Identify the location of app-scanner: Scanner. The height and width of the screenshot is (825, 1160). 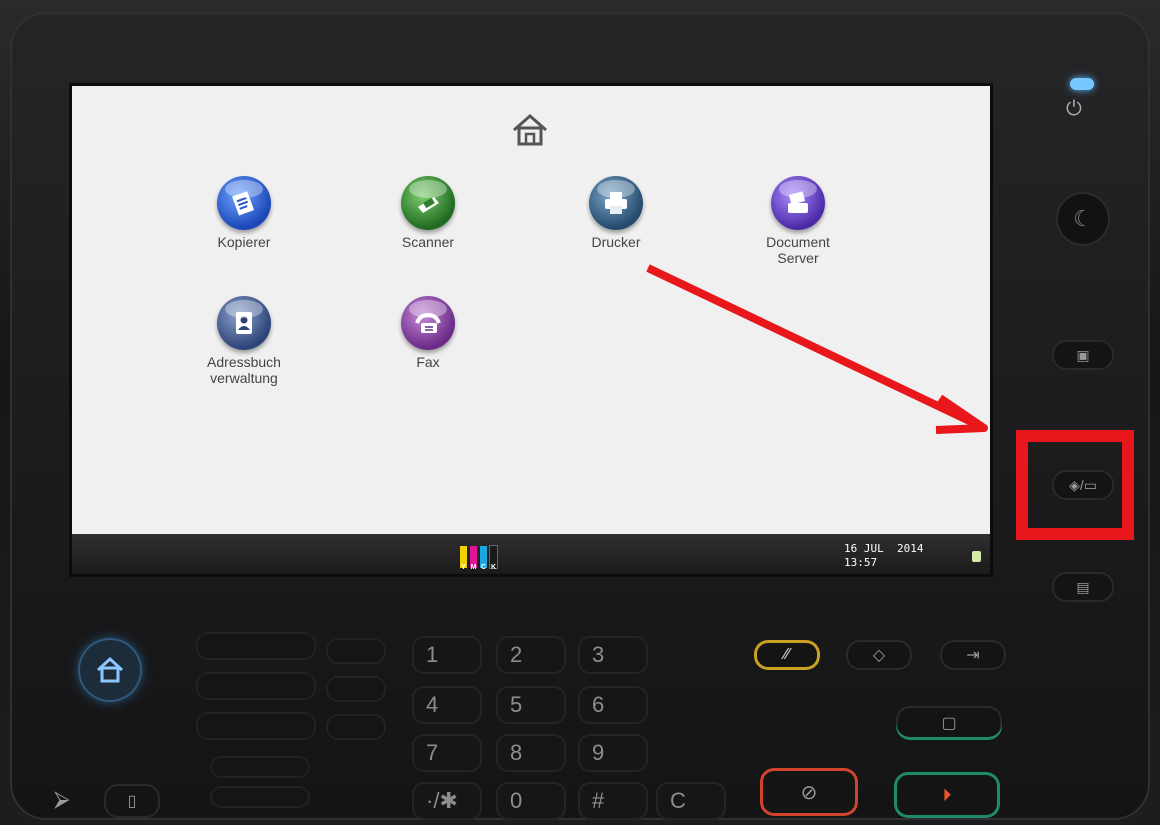
(428, 213).